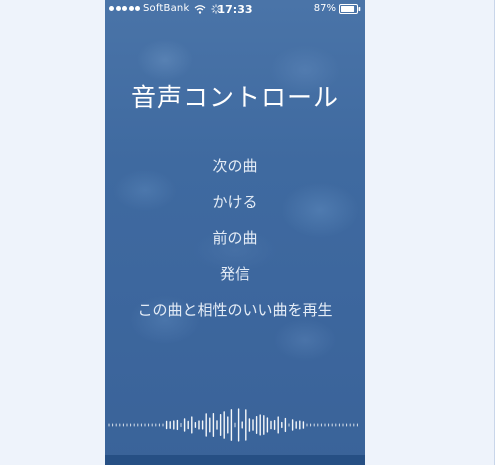  I want to click on bottom-strip, so click(235, 460).